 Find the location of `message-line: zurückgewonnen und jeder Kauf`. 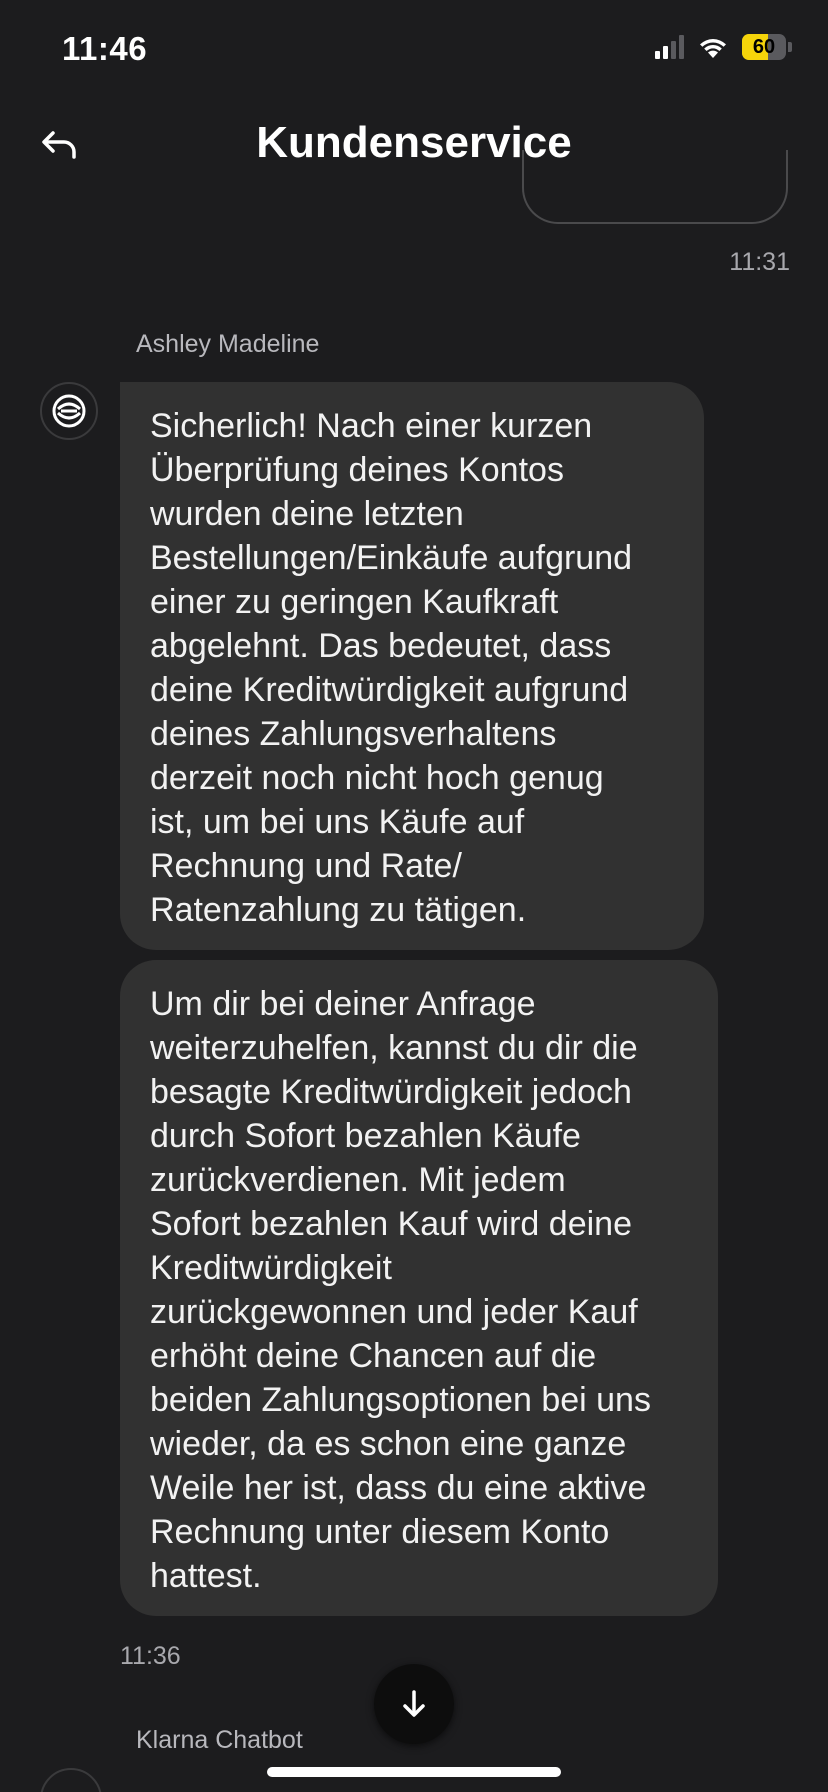

message-line: zurückgewonnen und jeder Kauf is located at coordinates (394, 1312).